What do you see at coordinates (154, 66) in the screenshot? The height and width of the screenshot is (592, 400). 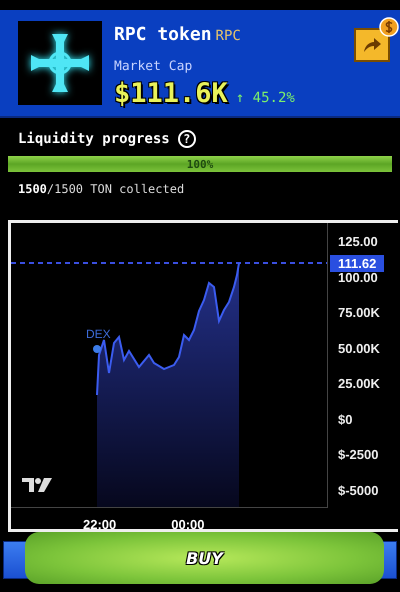 I see `market-cap-label: Market Cap` at bounding box center [154, 66].